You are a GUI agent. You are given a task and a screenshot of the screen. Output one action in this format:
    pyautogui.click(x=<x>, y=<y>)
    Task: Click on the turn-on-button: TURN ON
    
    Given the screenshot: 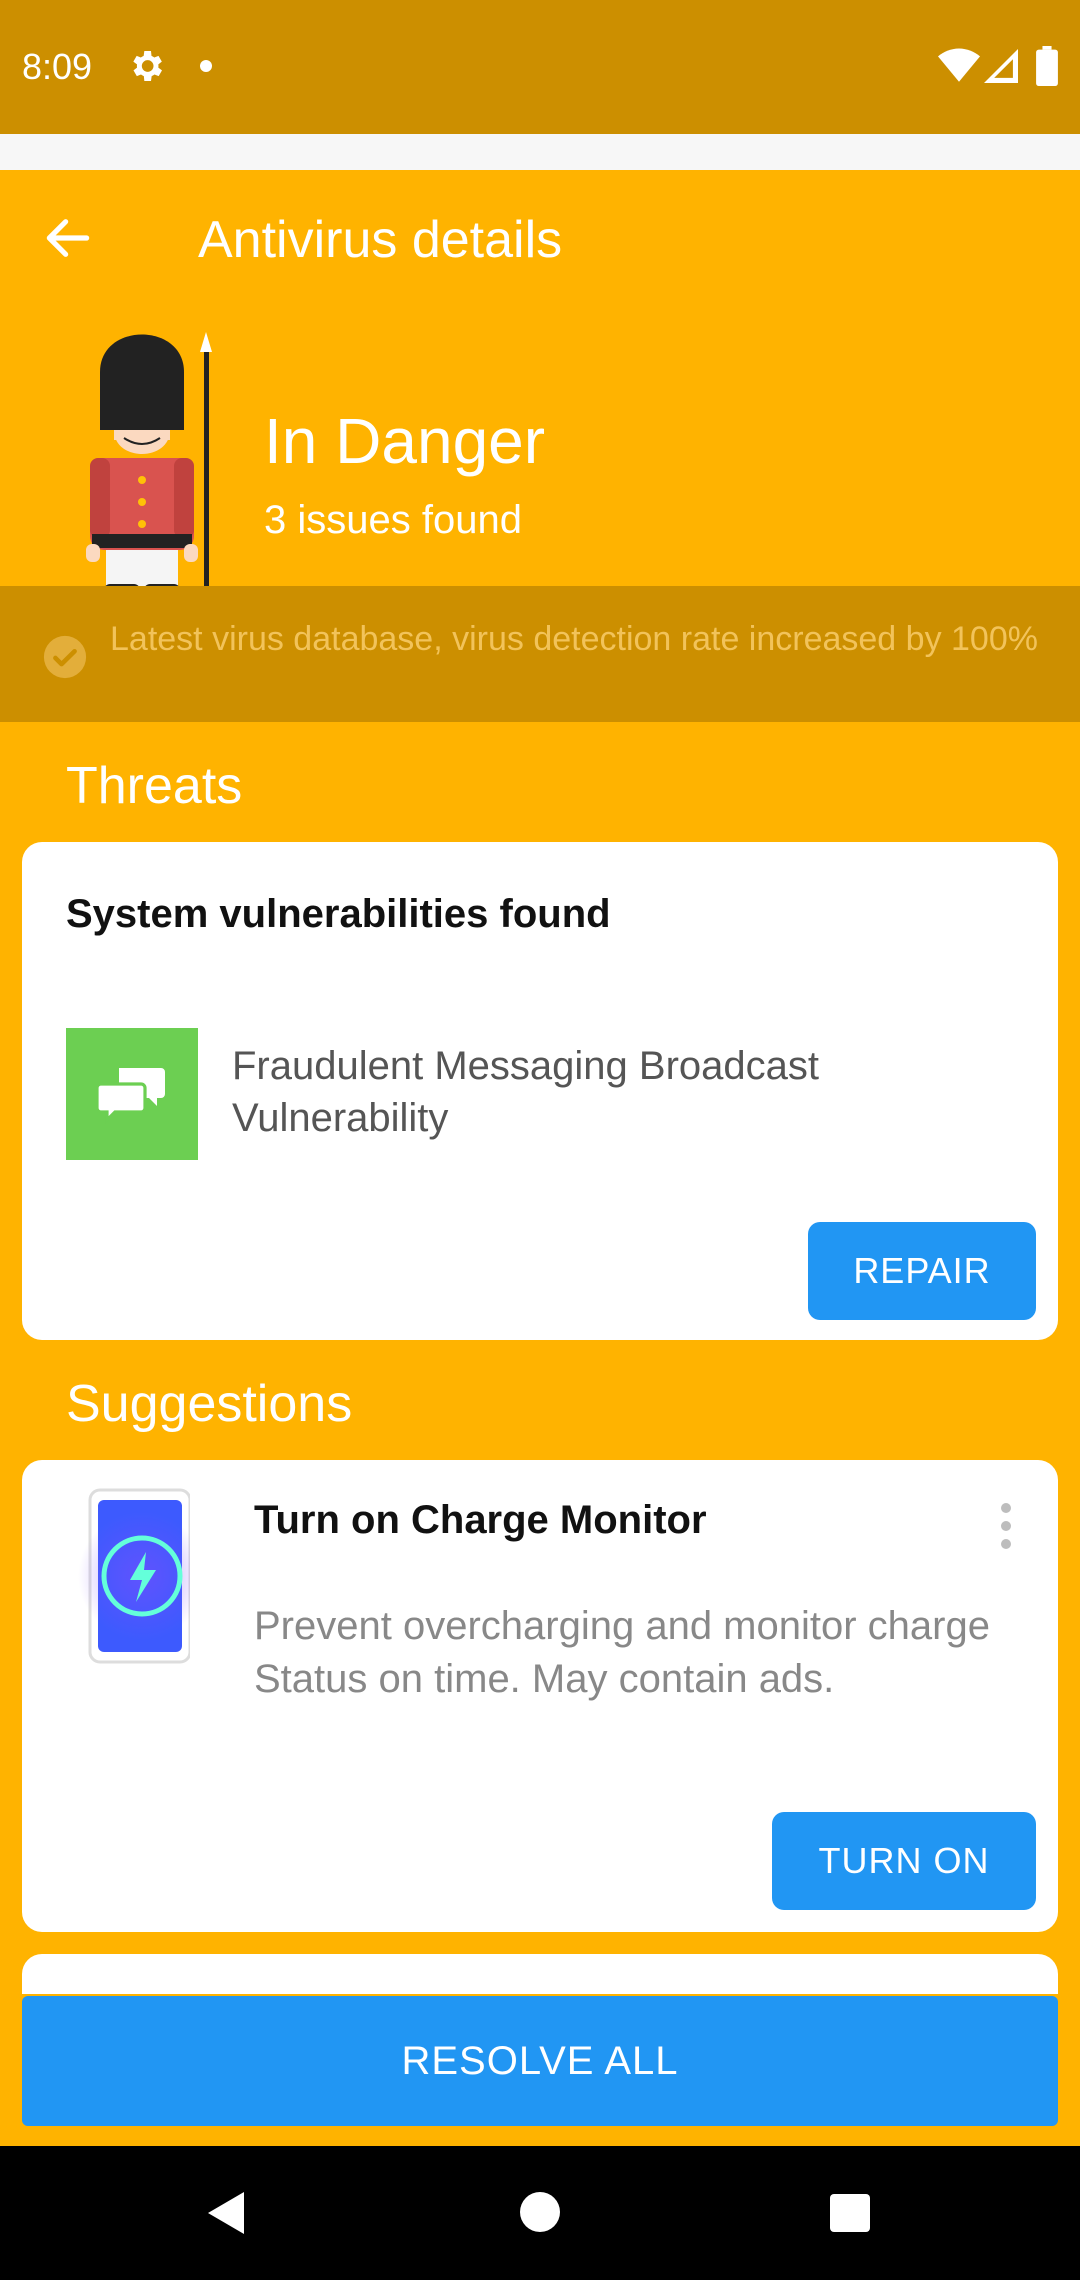 What is the action you would take?
    pyautogui.click(x=904, y=1861)
    